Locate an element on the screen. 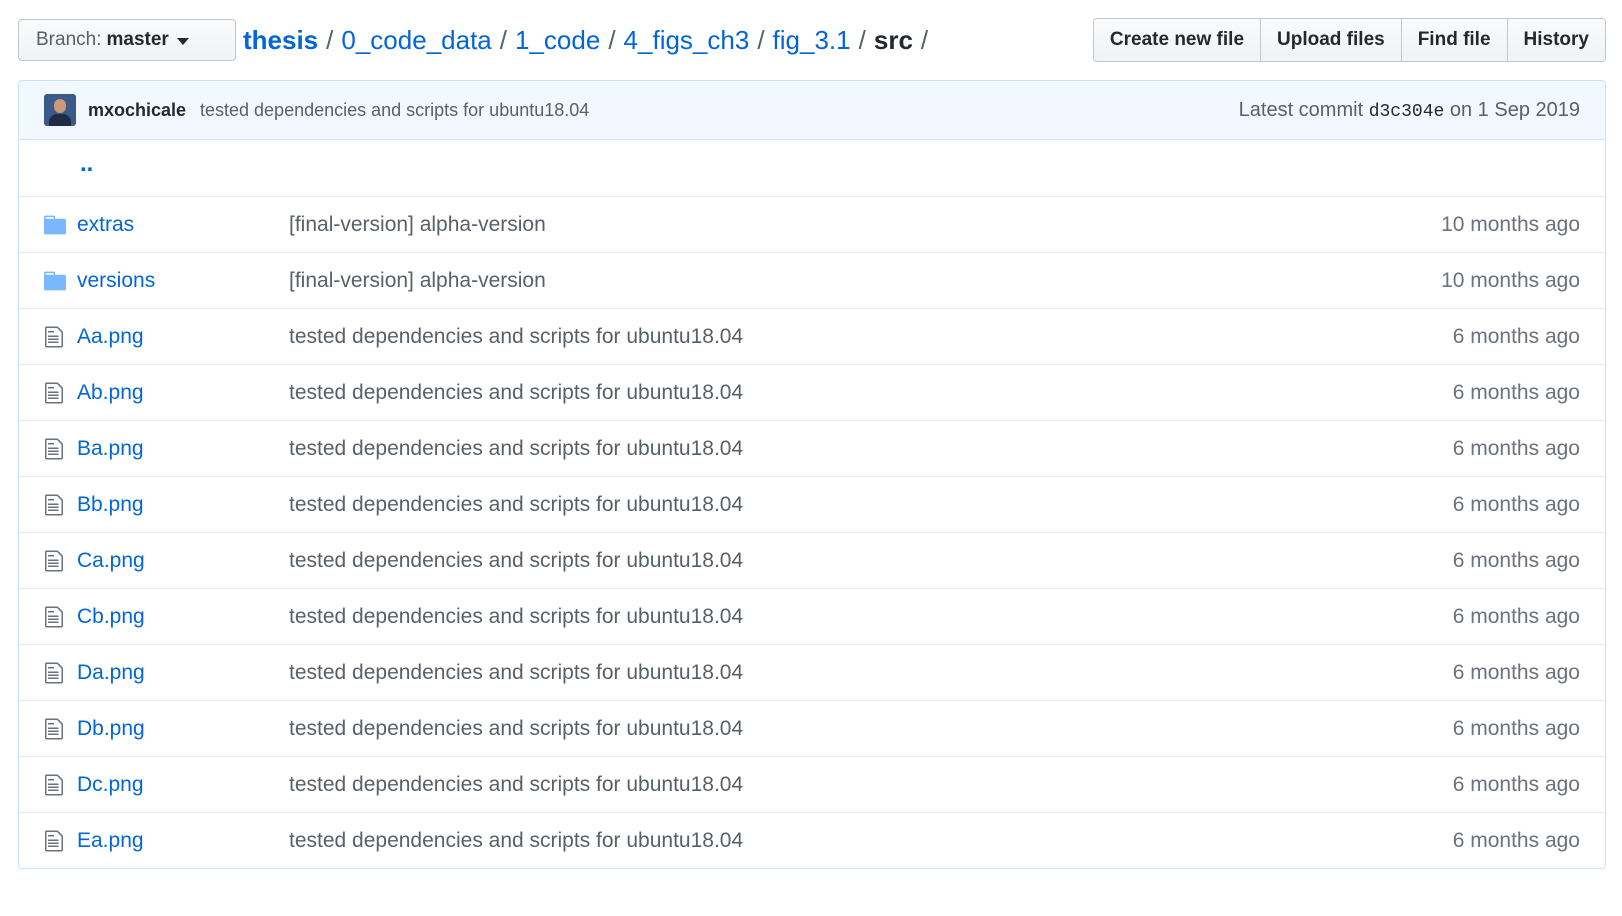  file-name-link: Aa.png is located at coordinates (110, 337).